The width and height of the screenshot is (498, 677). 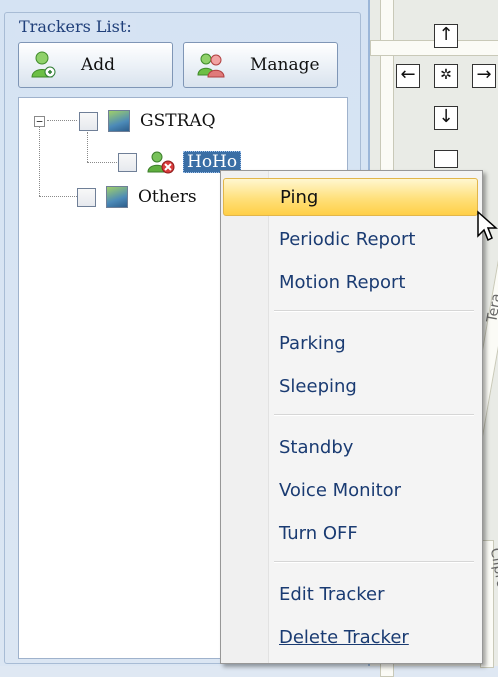 What do you see at coordinates (408, 76) in the screenshot?
I see `pan-left-button: ←` at bounding box center [408, 76].